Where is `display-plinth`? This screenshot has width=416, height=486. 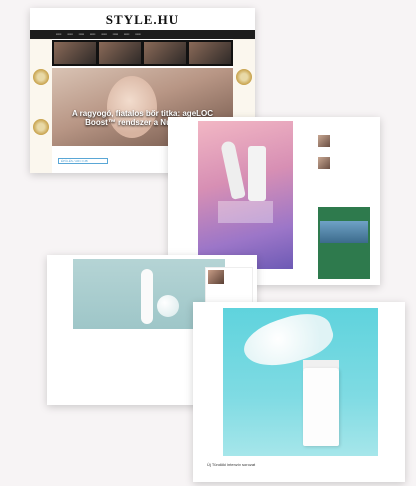
display-plinth is located at coordinates (245, 212).